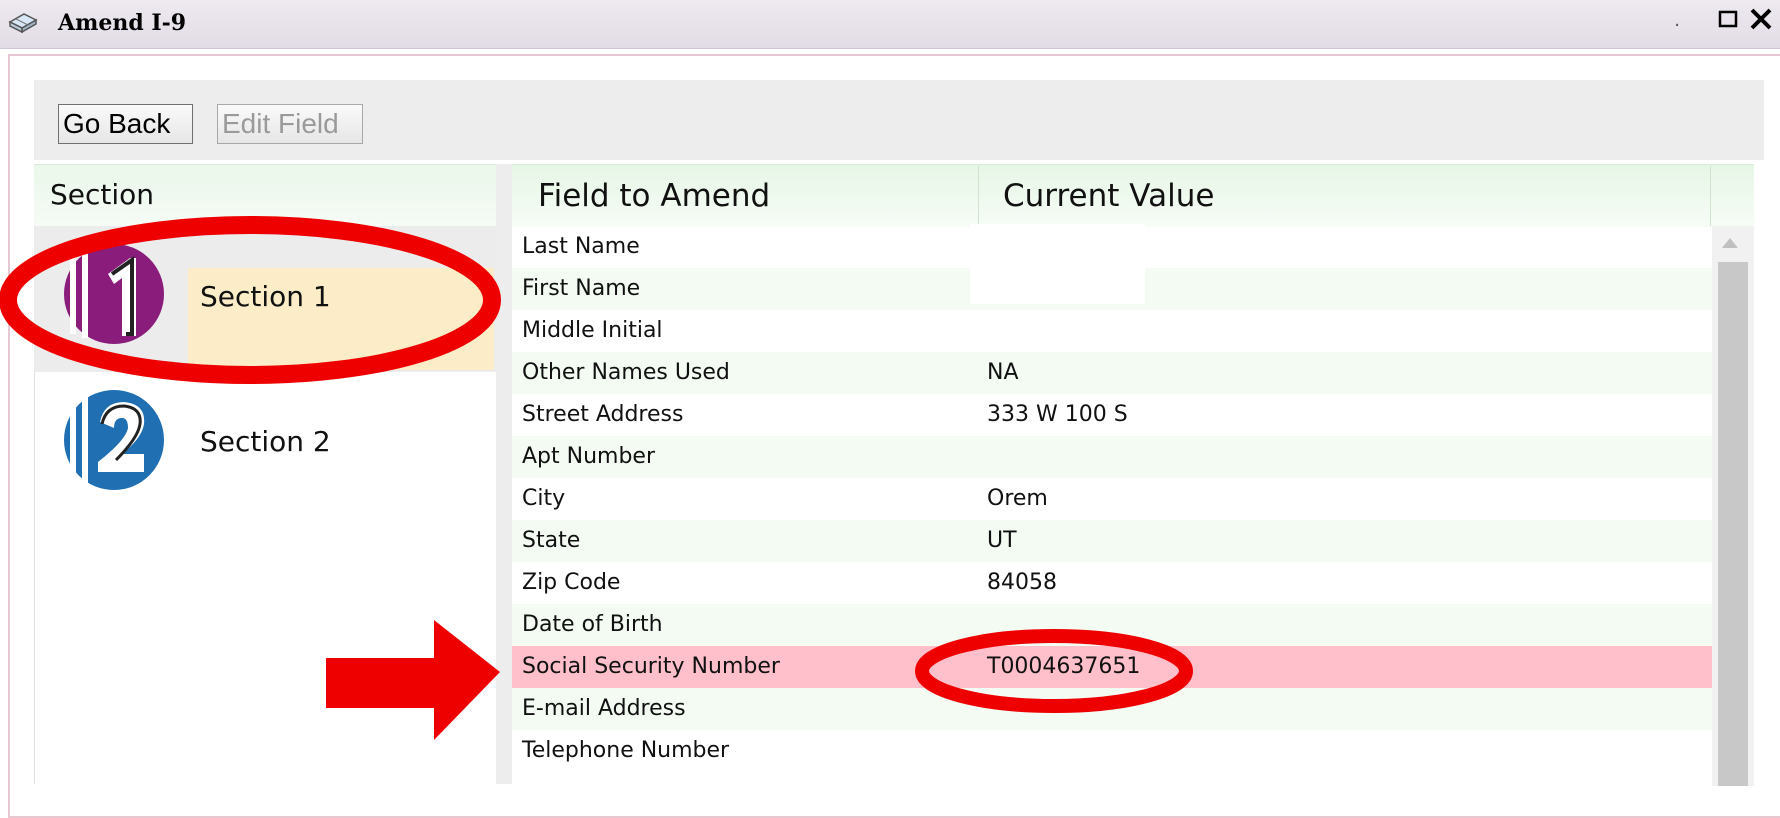 This screenshot has height=818, width=1780. Describe the element at coordinates (581, 288) in the screenshot. I see `field-name: First Name` at that location.